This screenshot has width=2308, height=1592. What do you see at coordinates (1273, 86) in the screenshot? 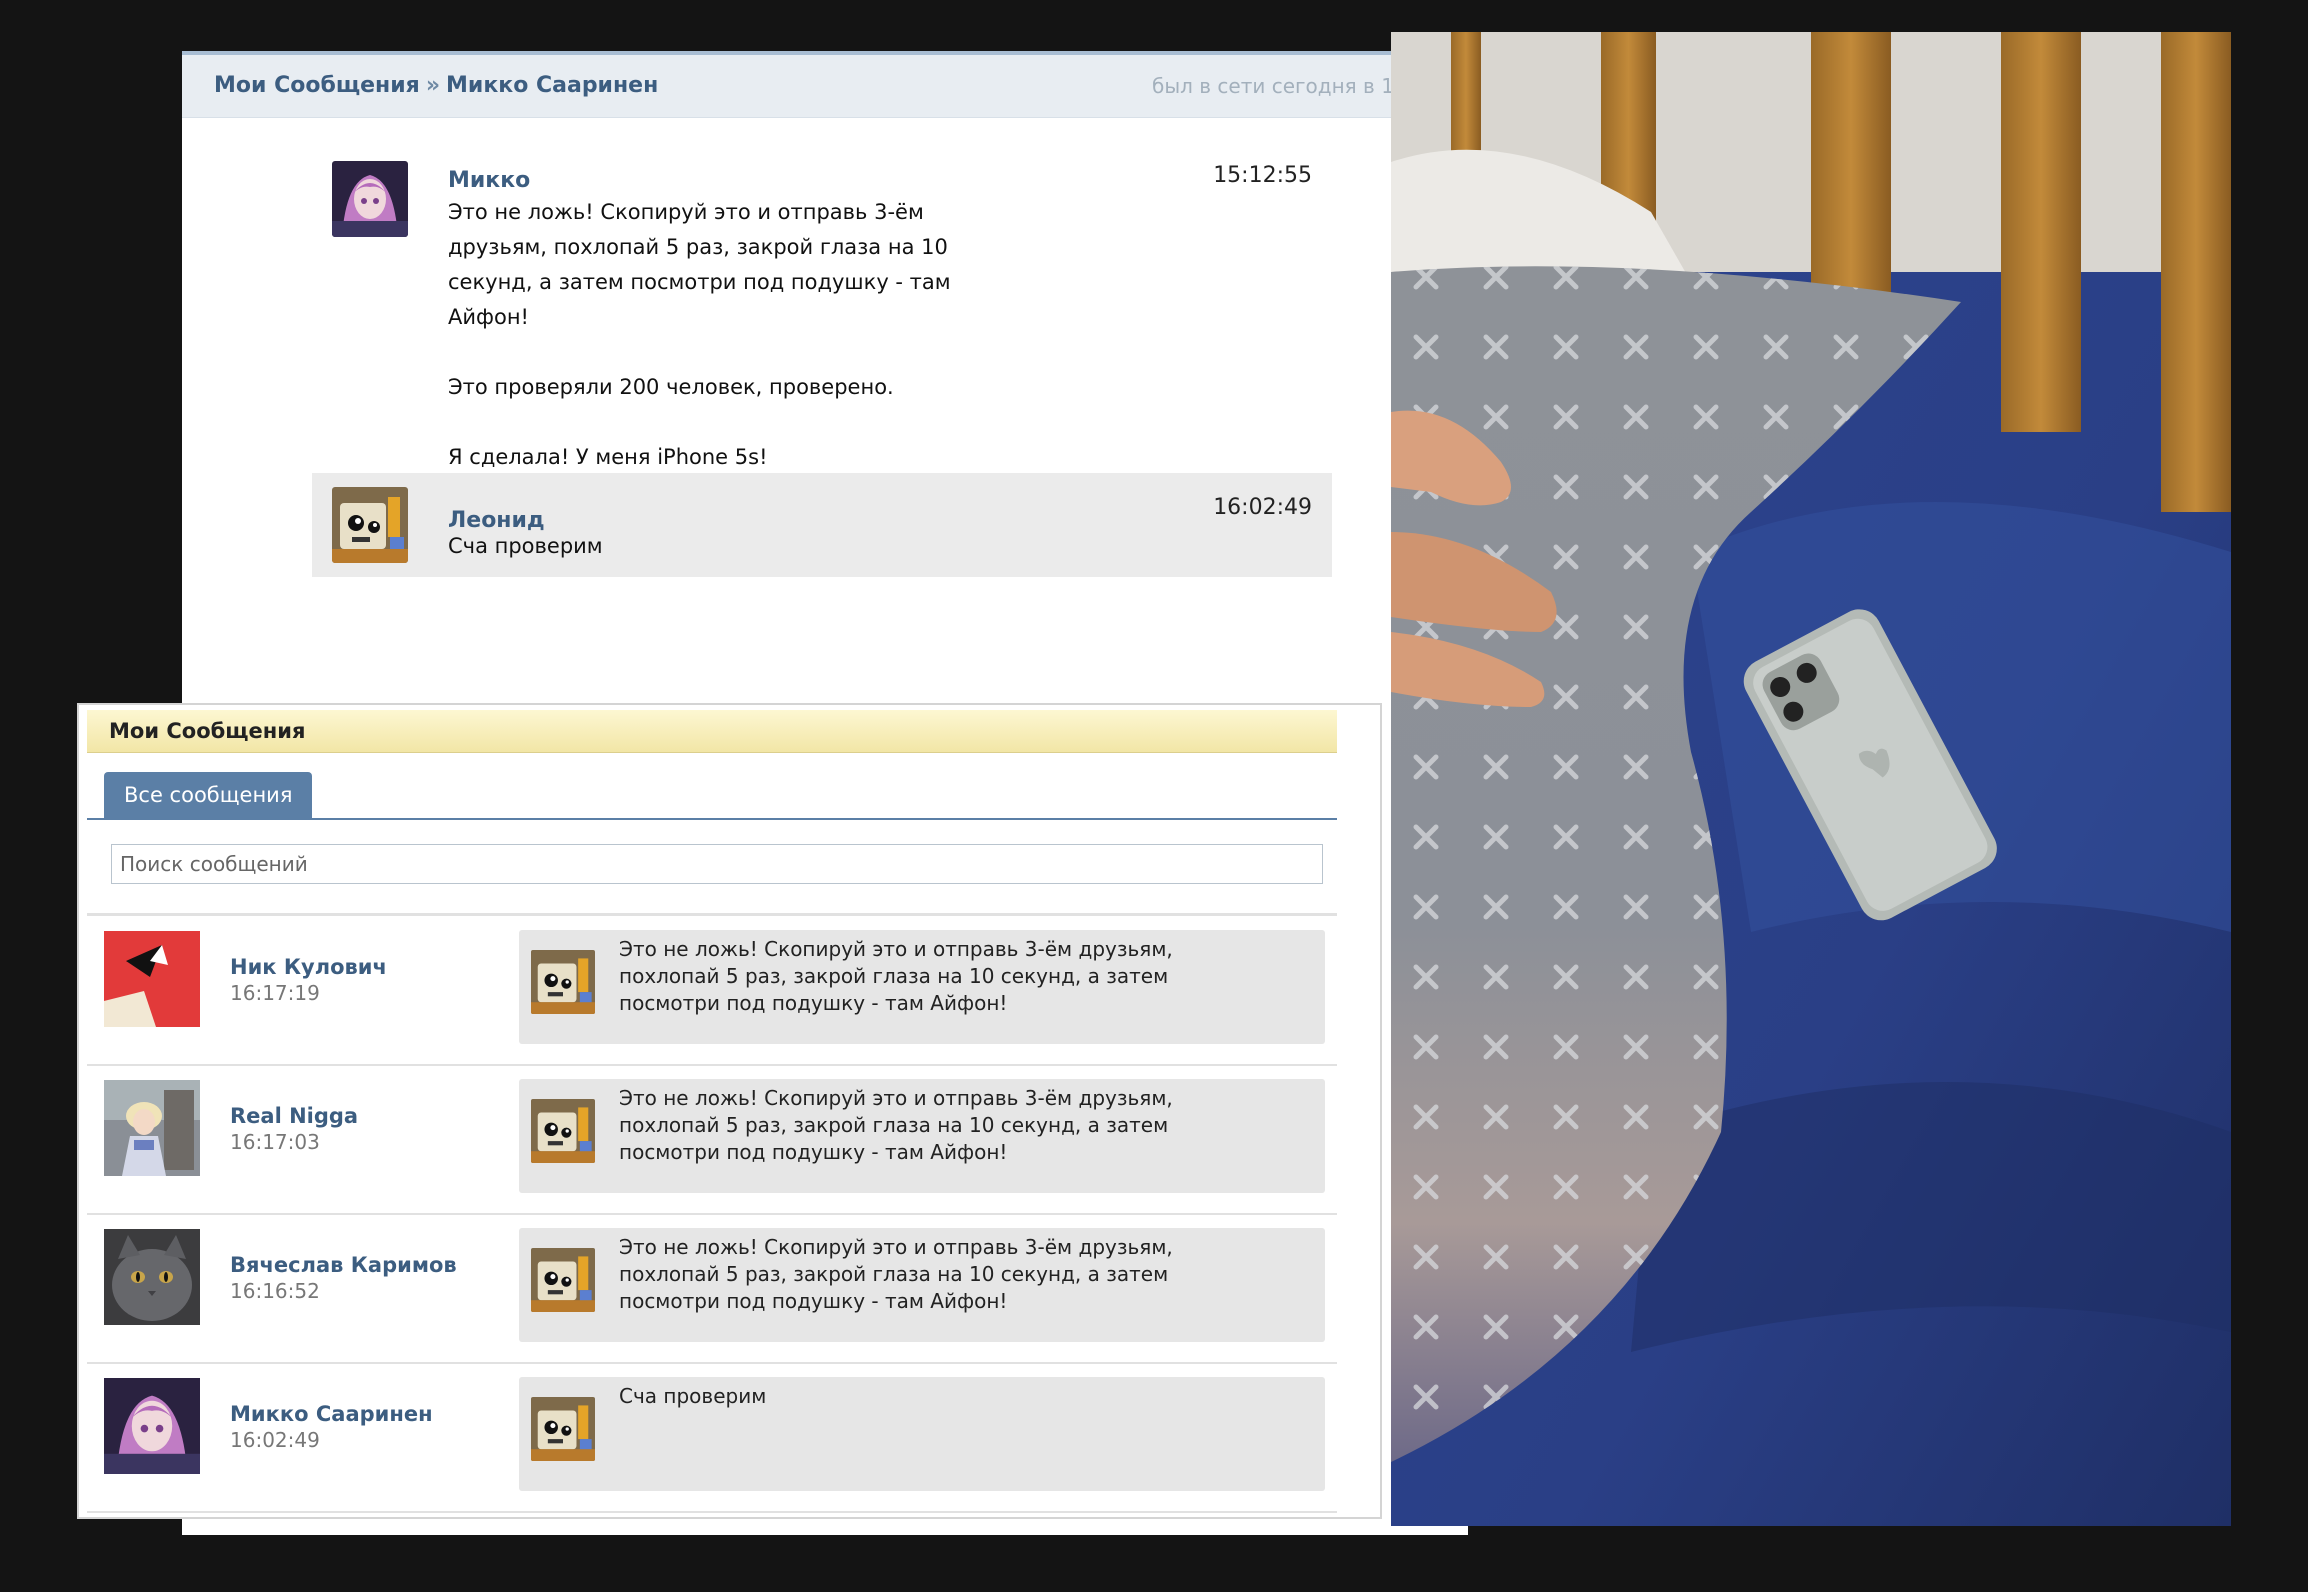
I see `online-status: был в сети сегодня в 1` at bounding box center [1273, 86].